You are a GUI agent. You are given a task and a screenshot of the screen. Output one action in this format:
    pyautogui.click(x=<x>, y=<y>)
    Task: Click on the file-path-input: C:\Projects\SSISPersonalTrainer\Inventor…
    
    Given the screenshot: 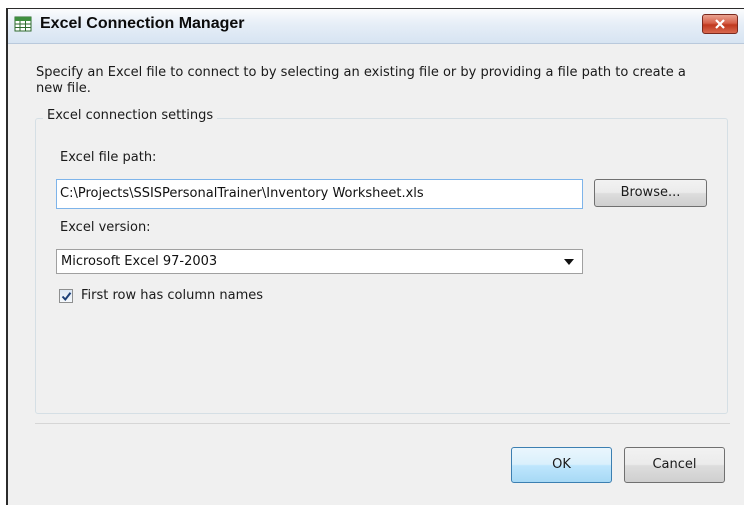 What is the action you would take?
    pyautogui.click(x=319, y=194)
    